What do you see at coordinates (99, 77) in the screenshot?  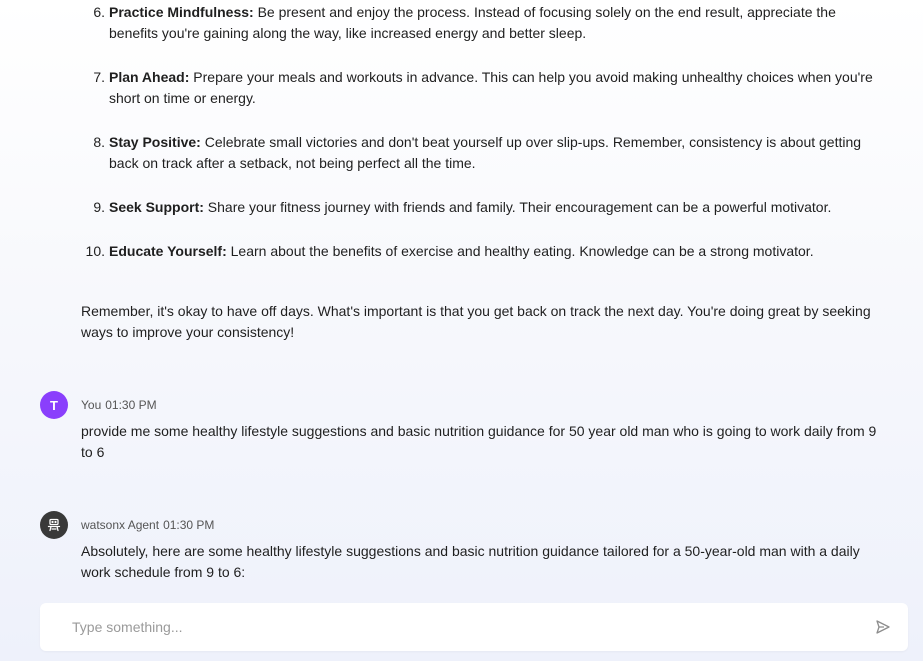 I see `list-number: 7.` at bounding box center [99, 77].